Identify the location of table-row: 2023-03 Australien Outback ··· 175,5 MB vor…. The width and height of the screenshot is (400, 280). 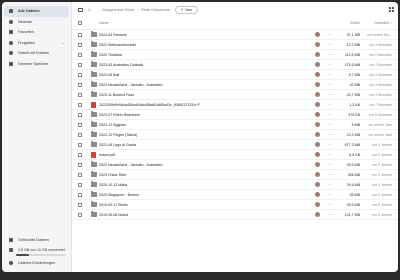
(235, 65).